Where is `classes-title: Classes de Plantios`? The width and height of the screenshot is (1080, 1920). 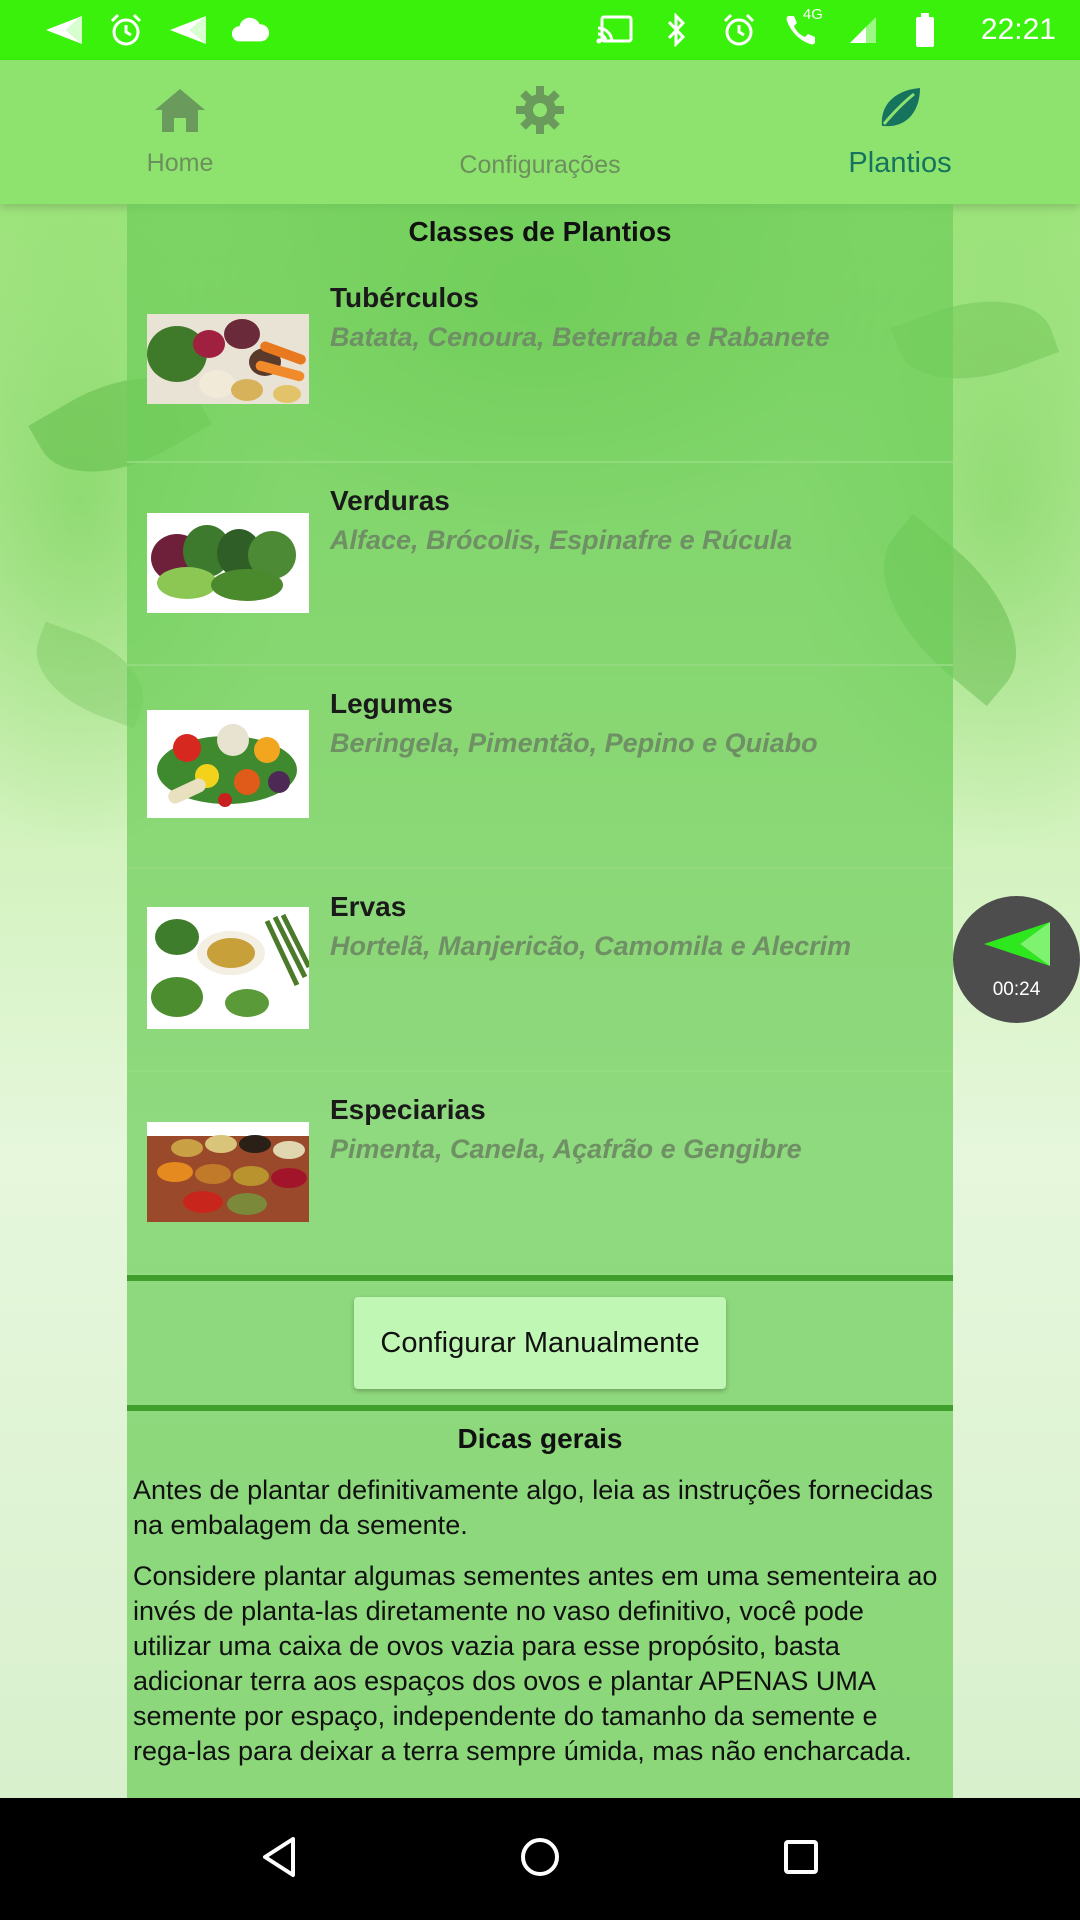
classes-title: Classes de Plantios is located at coordinates (540, 231).